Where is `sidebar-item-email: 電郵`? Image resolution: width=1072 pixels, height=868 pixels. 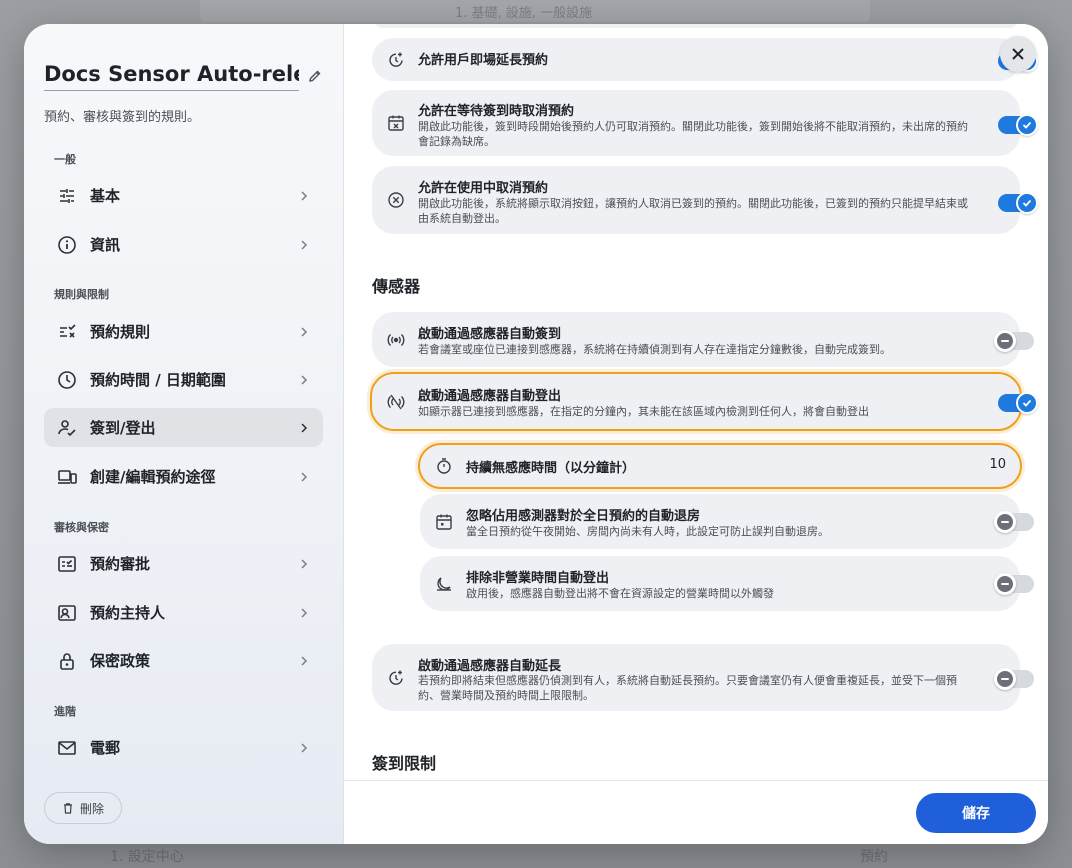 sidebar-item-email: 電郵 is located at coordinates (183, 747).